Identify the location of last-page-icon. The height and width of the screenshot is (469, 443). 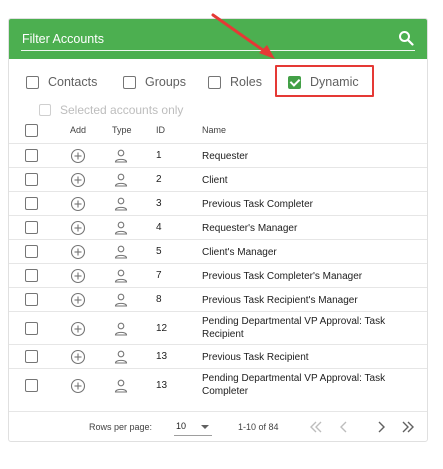
(408, 427).